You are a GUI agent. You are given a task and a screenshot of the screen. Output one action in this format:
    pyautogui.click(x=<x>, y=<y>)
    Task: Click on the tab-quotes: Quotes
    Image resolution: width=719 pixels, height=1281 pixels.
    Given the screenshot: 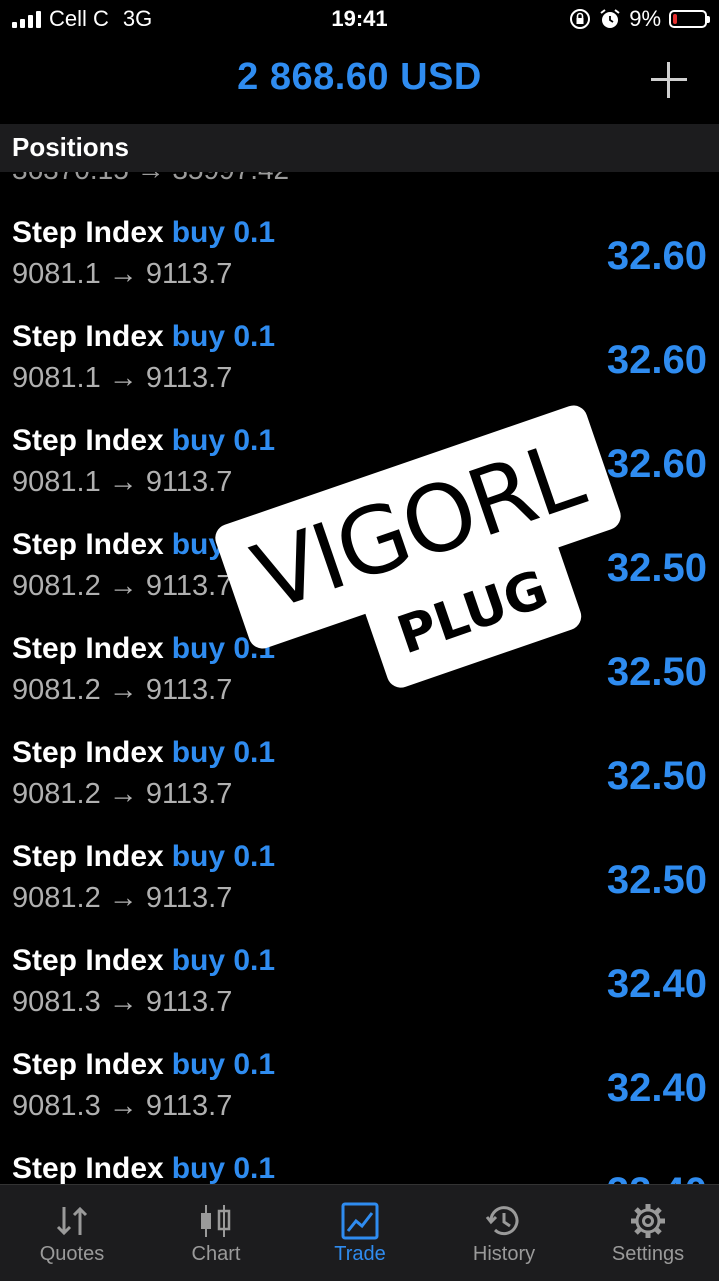 What is the action you would take?
    pyautogui.click(x=72, y=1233)
    